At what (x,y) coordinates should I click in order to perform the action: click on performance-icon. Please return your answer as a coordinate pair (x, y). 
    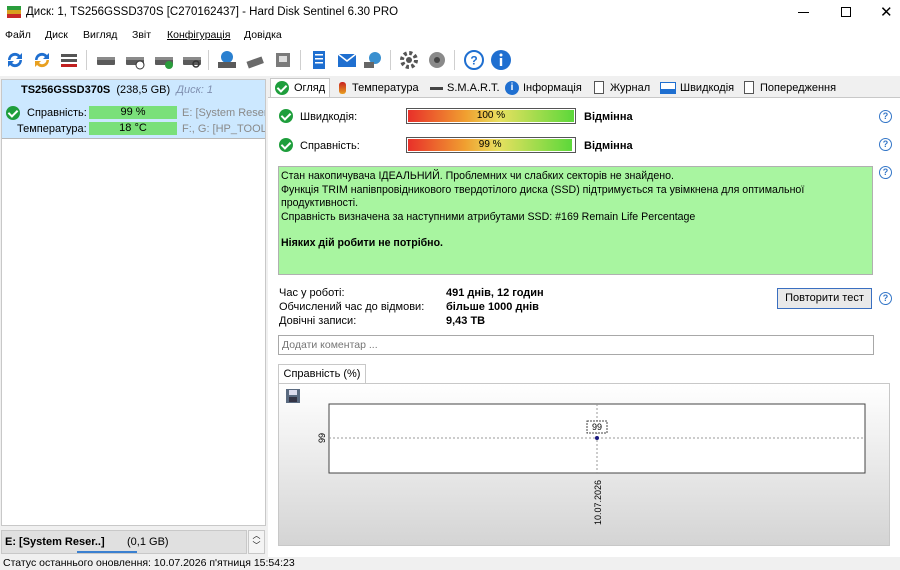
    Looking at the image, I should click on (668, 88).